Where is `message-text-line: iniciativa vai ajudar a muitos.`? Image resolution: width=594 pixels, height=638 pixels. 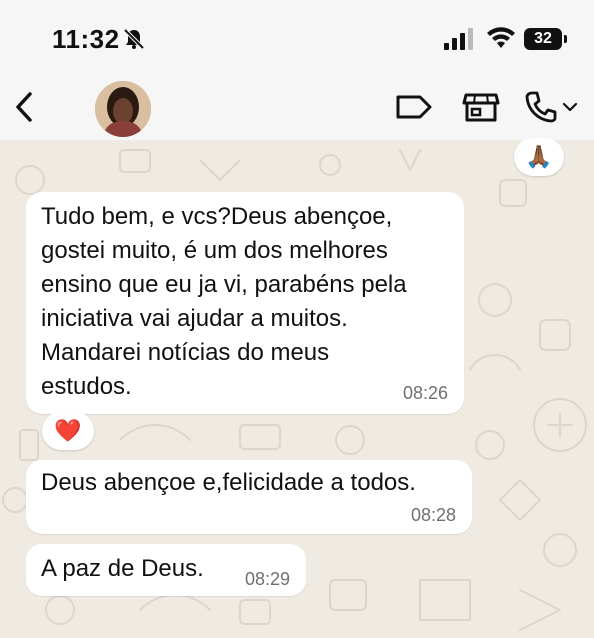 message-text-line: iniciativa vai ajudar a muitos. is located at coordinates (194, 318).